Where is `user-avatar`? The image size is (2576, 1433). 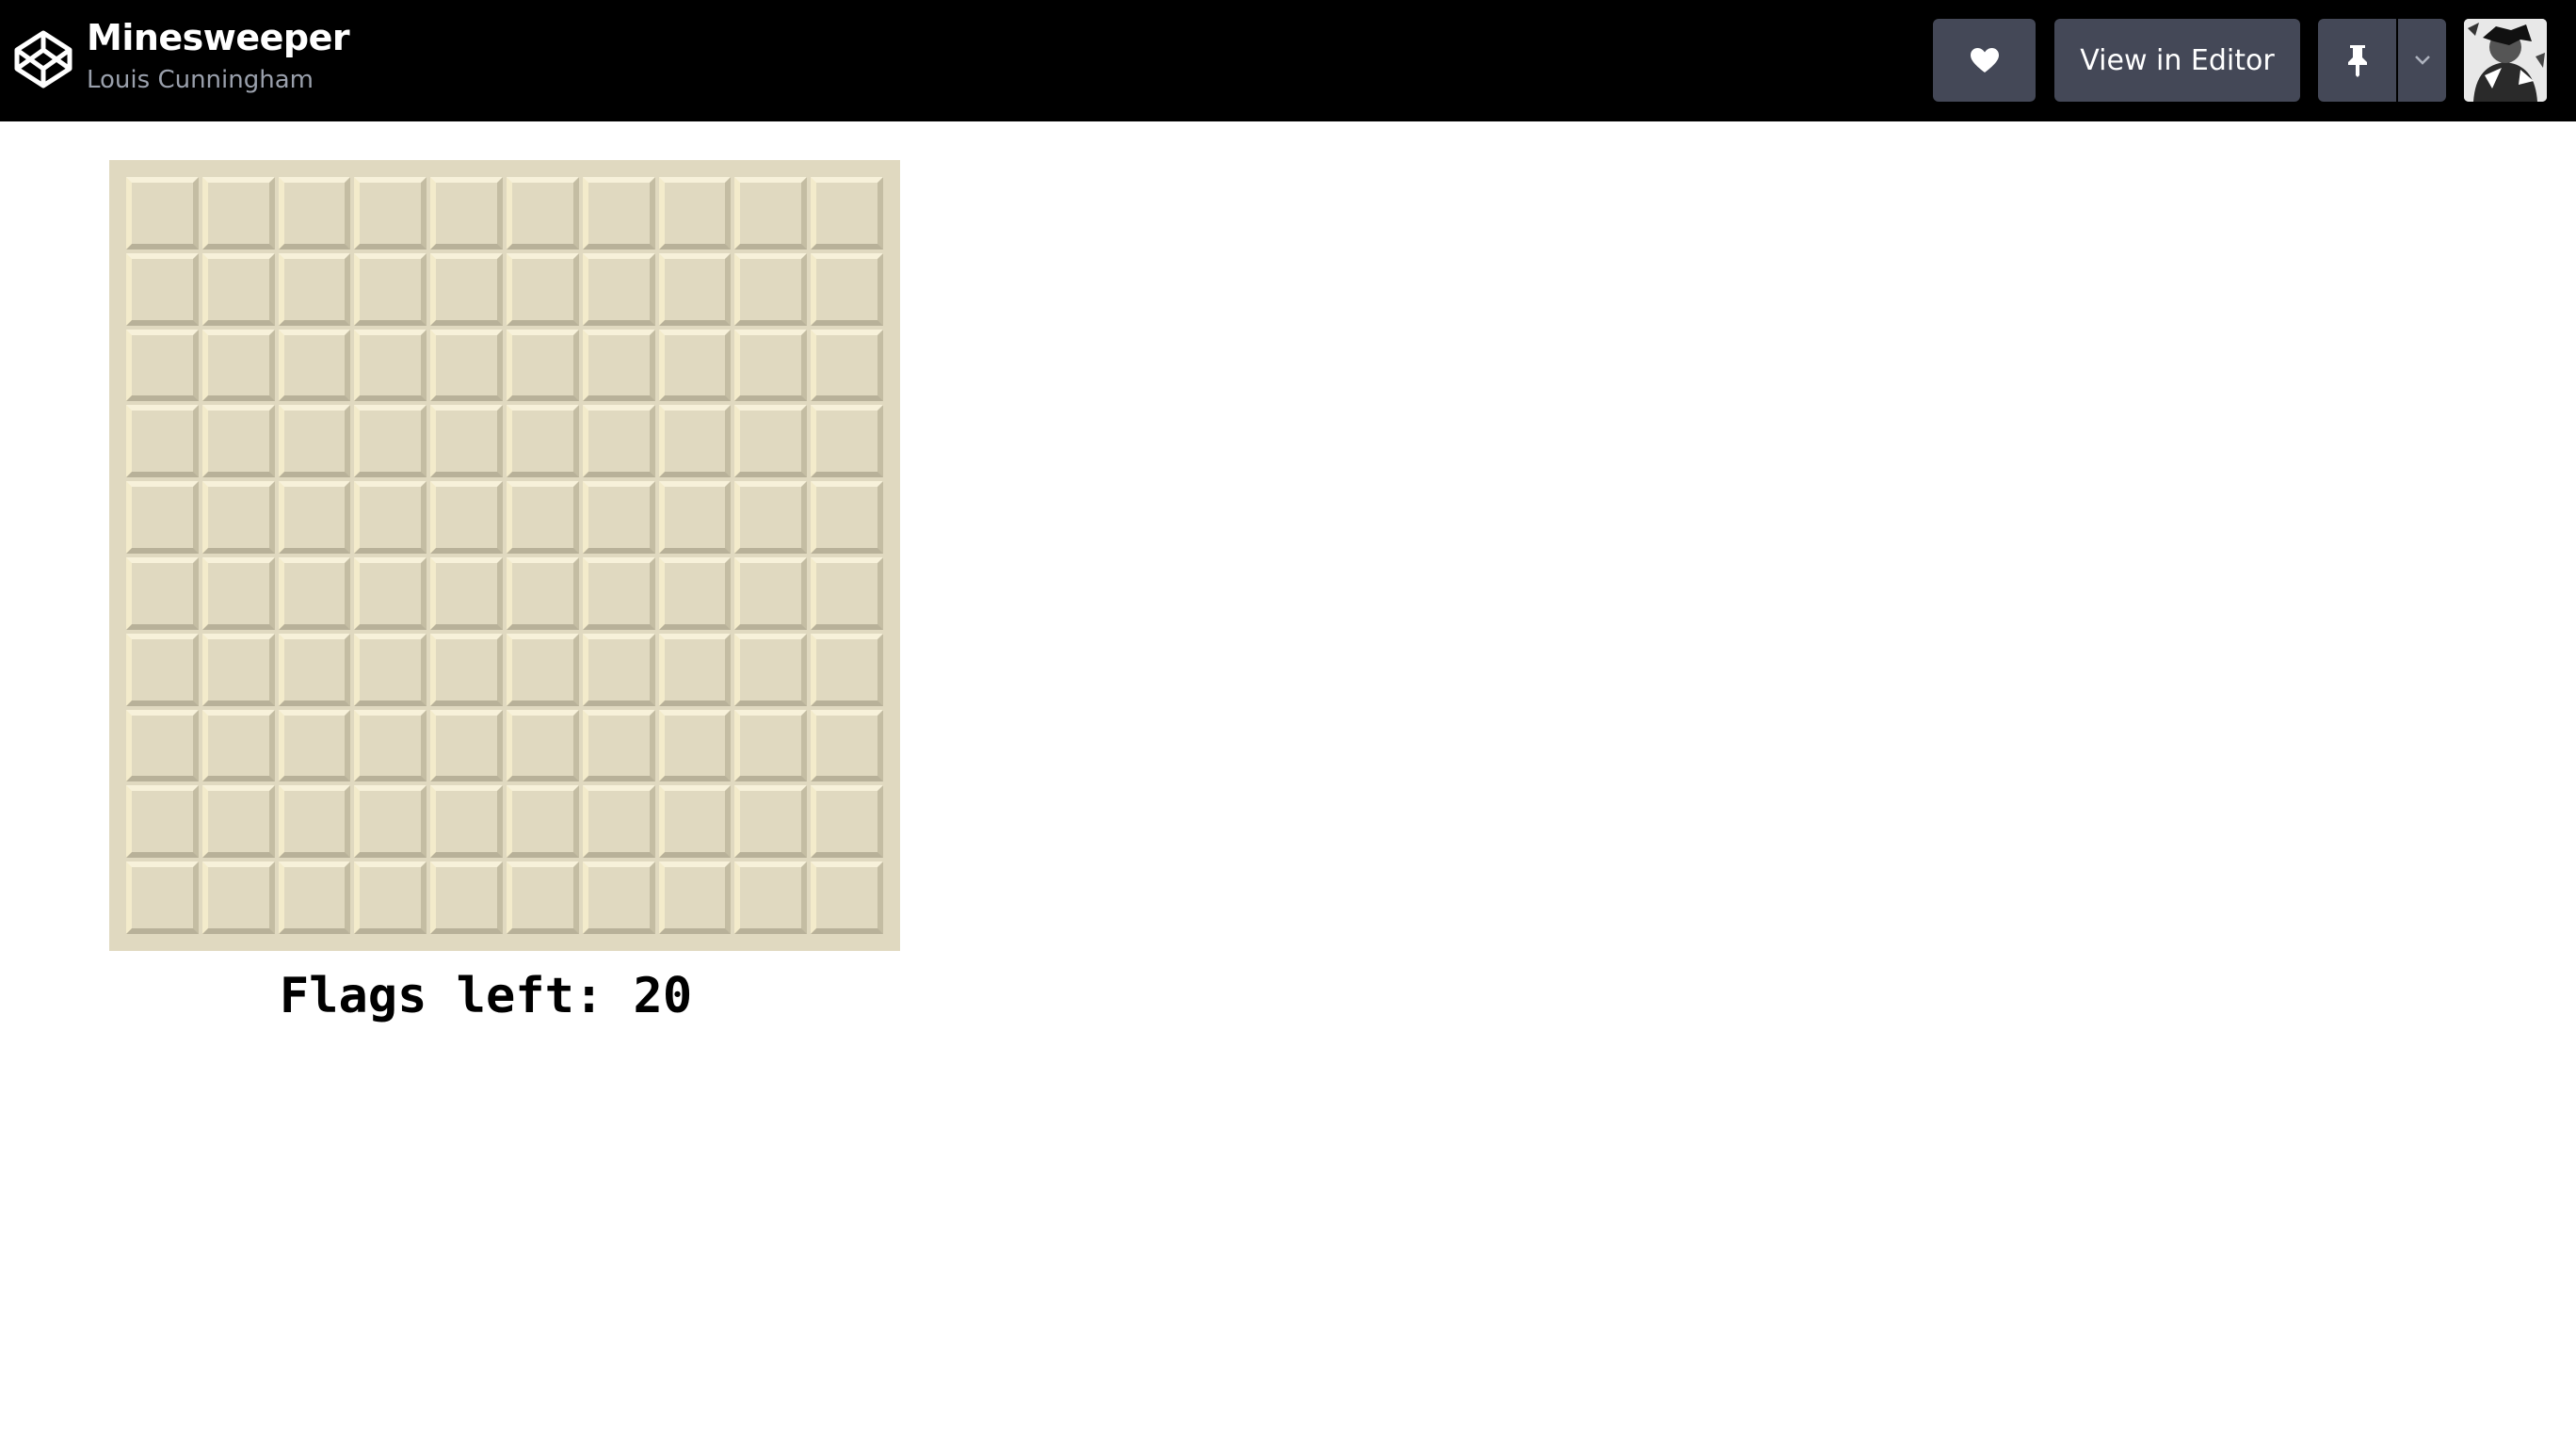 user-avatar is located at coordinates (2505, 60).